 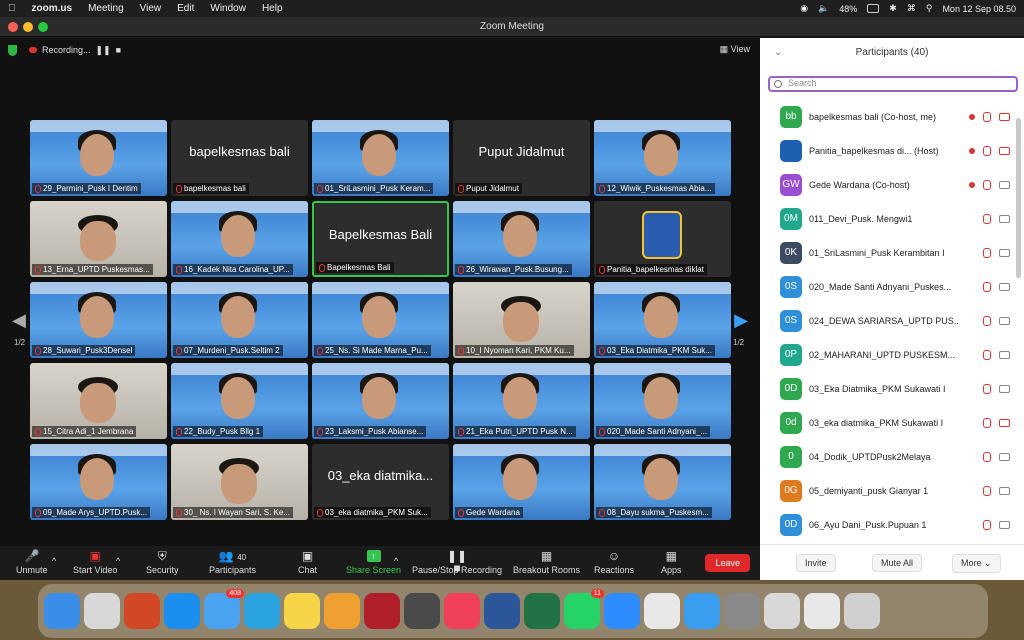 I want to click on zoom-icon, so click(x=622, y=611).